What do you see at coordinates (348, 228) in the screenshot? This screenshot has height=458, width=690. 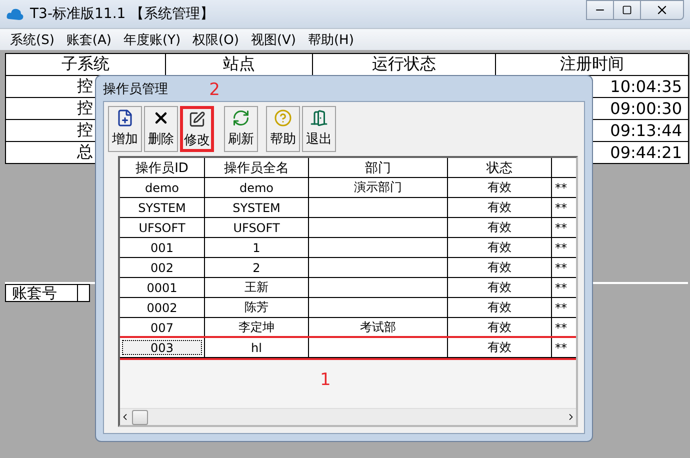 I see `table-row: UFSOFT UFSOFT 有效 **` at bounding box center [348, 228].